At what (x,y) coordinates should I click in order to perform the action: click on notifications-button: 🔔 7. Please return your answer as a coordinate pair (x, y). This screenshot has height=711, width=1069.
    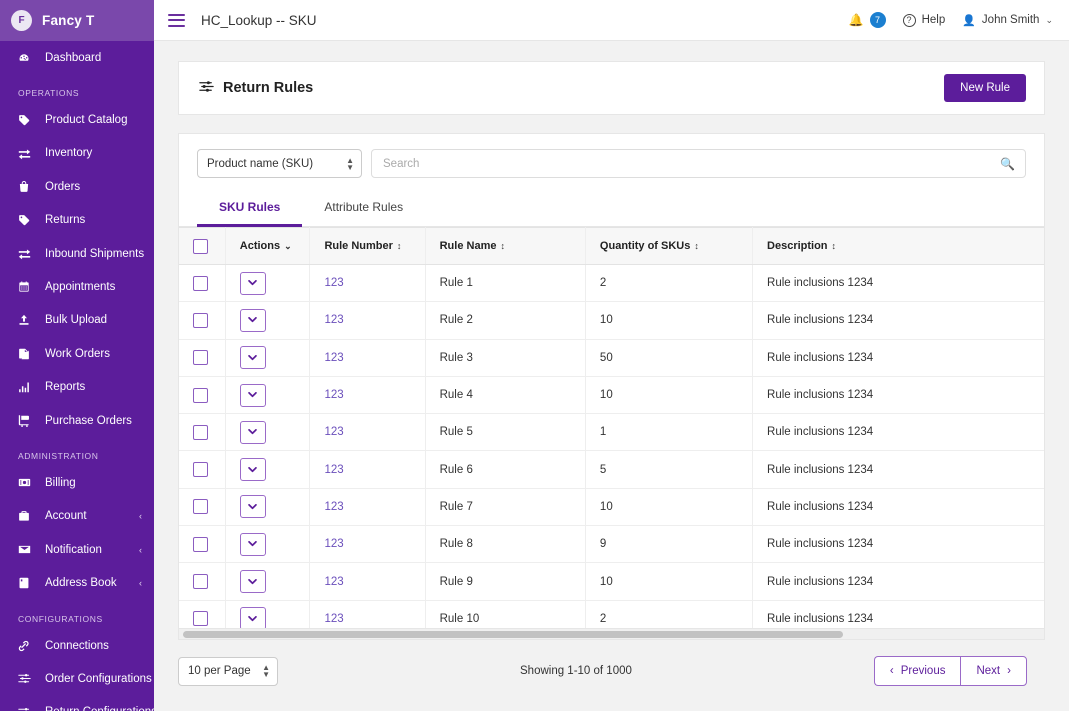
    Looking at the image, I should click on (867, 20).